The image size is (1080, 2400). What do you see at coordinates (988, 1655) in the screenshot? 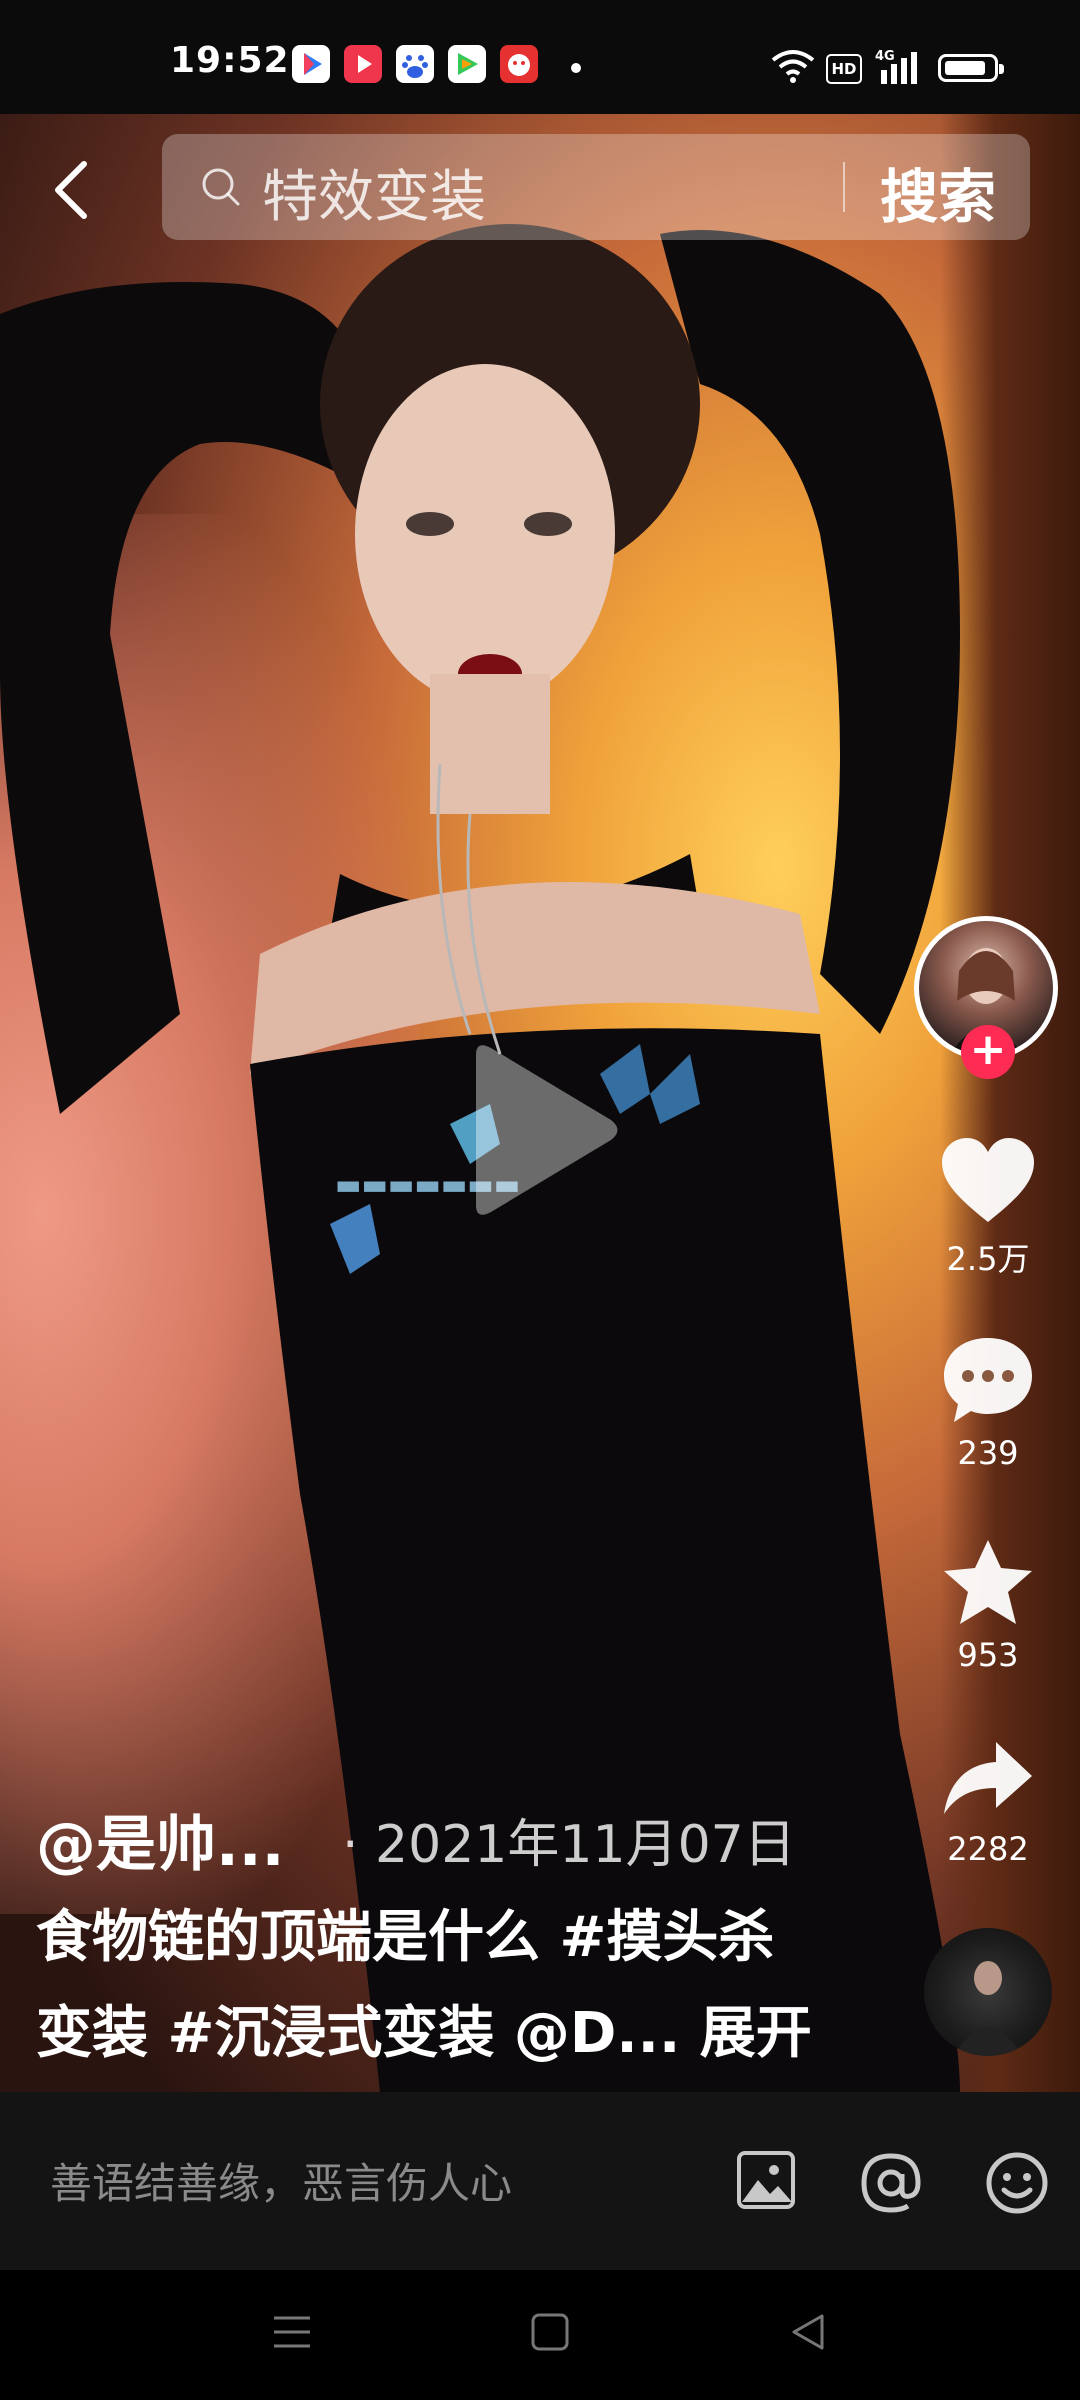
I see `favorite-count: 953` at bounding box center [988, 1655].